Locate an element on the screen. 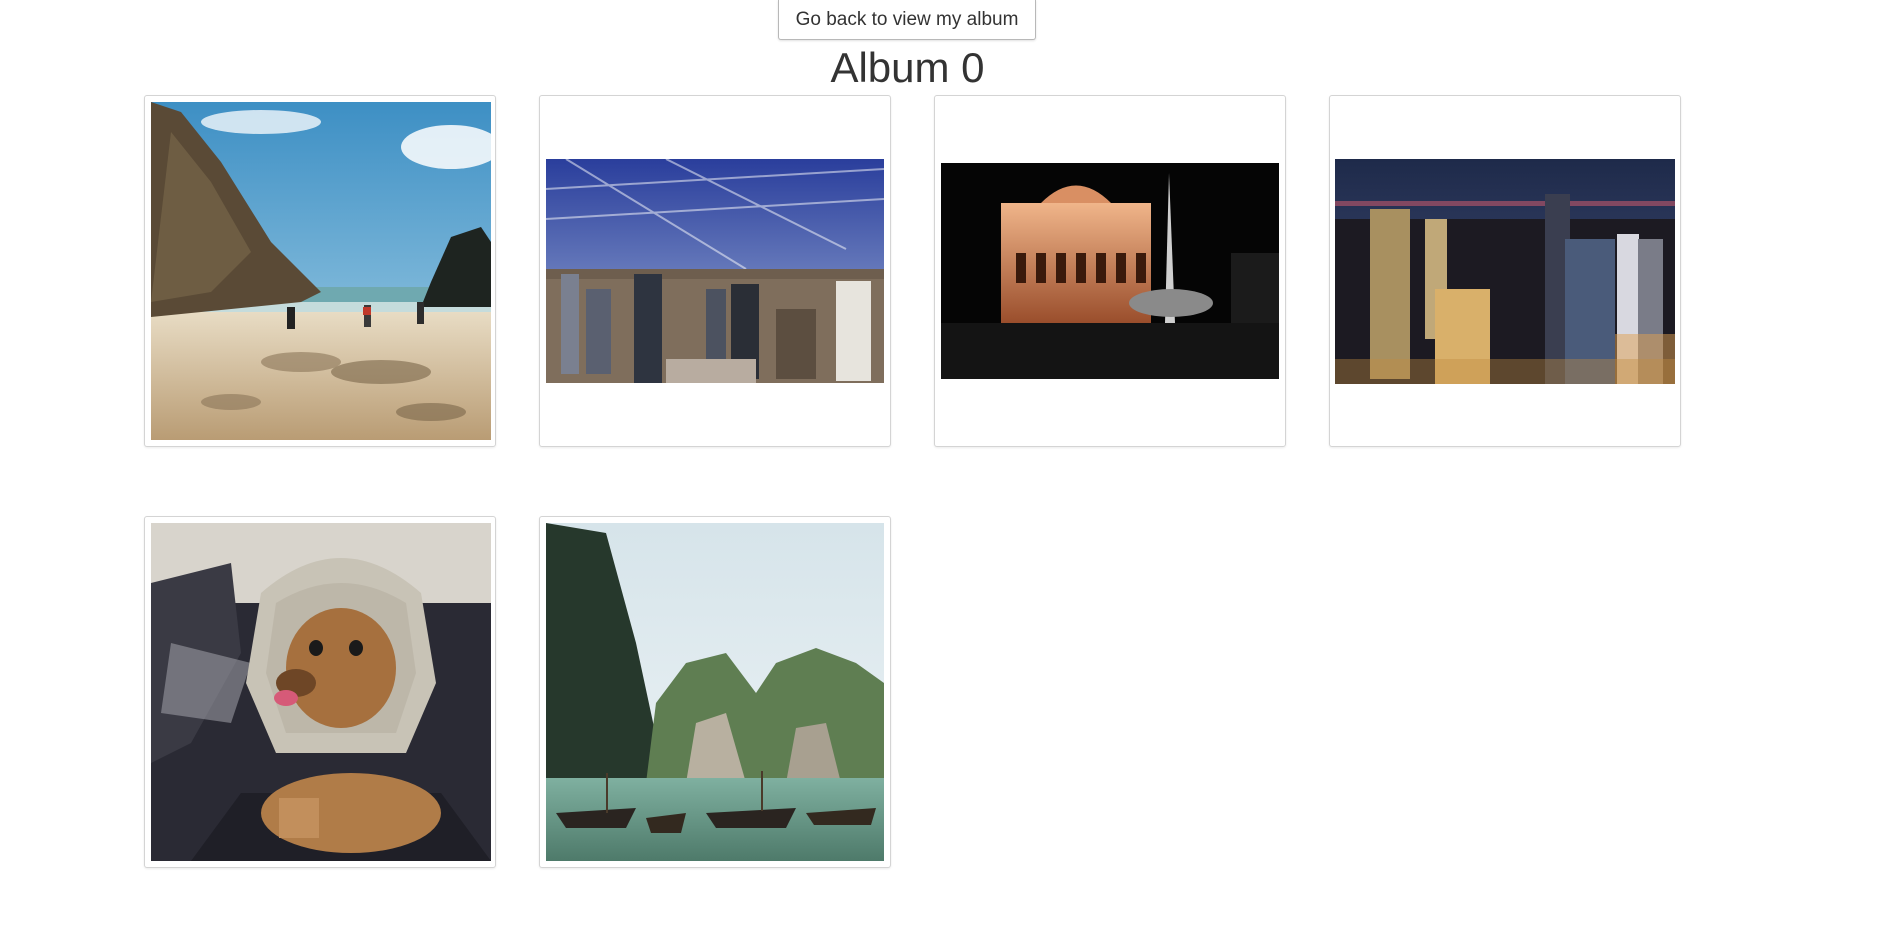 This screenshot has height=930, width=1886. opera-house-photo is located at coordinates (1110, 271).